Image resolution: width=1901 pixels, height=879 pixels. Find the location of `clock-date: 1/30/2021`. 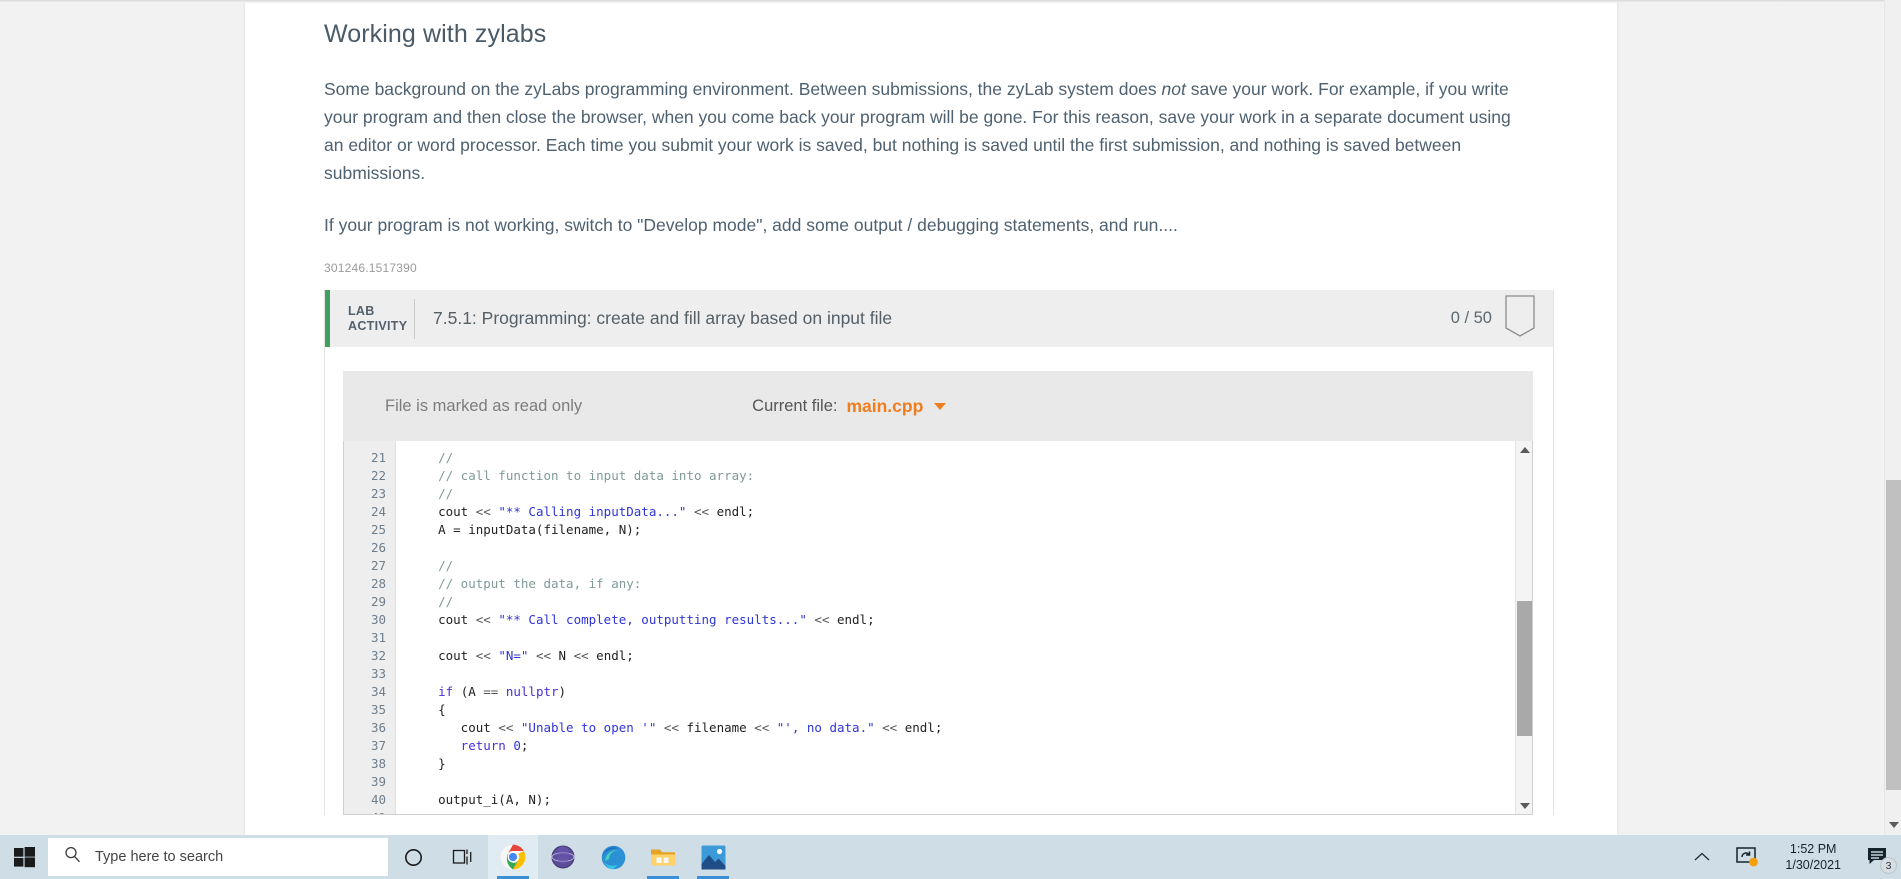

clock-date: 1/30/2021 is located at coordinates (1813, 865).